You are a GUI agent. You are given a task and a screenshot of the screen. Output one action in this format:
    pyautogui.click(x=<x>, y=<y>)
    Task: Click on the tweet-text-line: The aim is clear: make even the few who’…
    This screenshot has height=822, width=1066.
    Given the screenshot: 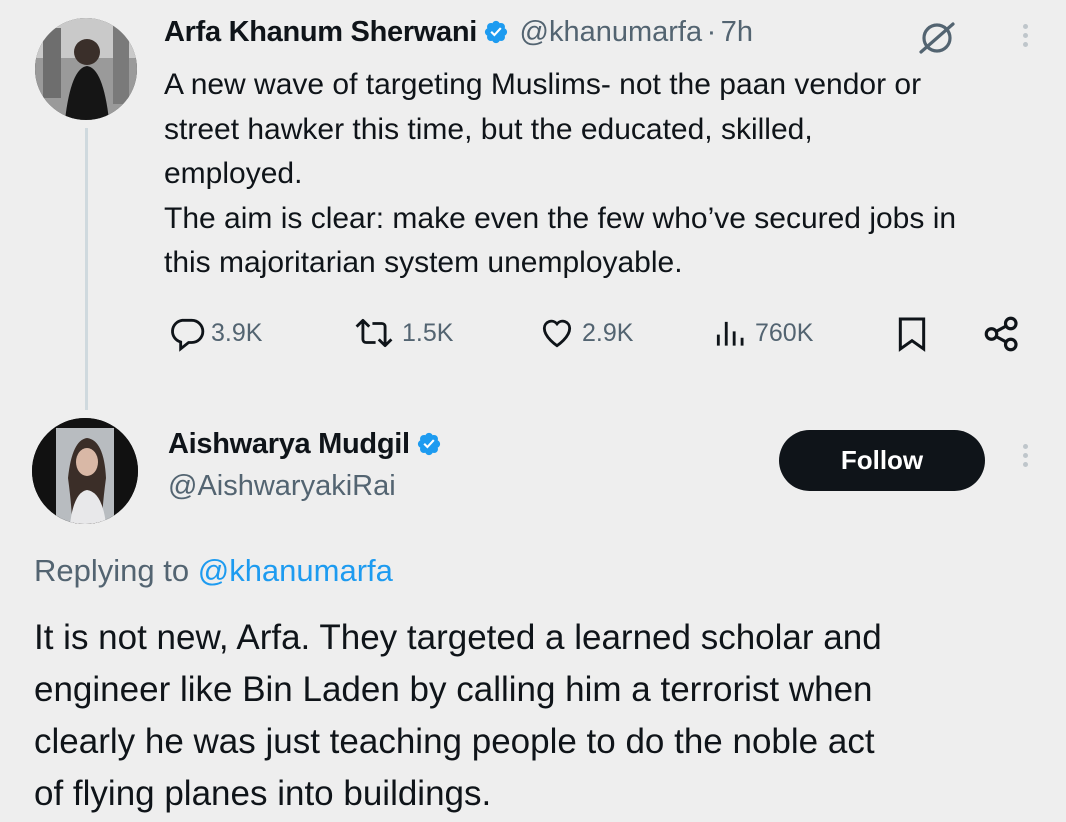 What is the action you would take?
    pyautogui.click(x=560, y=218)
    